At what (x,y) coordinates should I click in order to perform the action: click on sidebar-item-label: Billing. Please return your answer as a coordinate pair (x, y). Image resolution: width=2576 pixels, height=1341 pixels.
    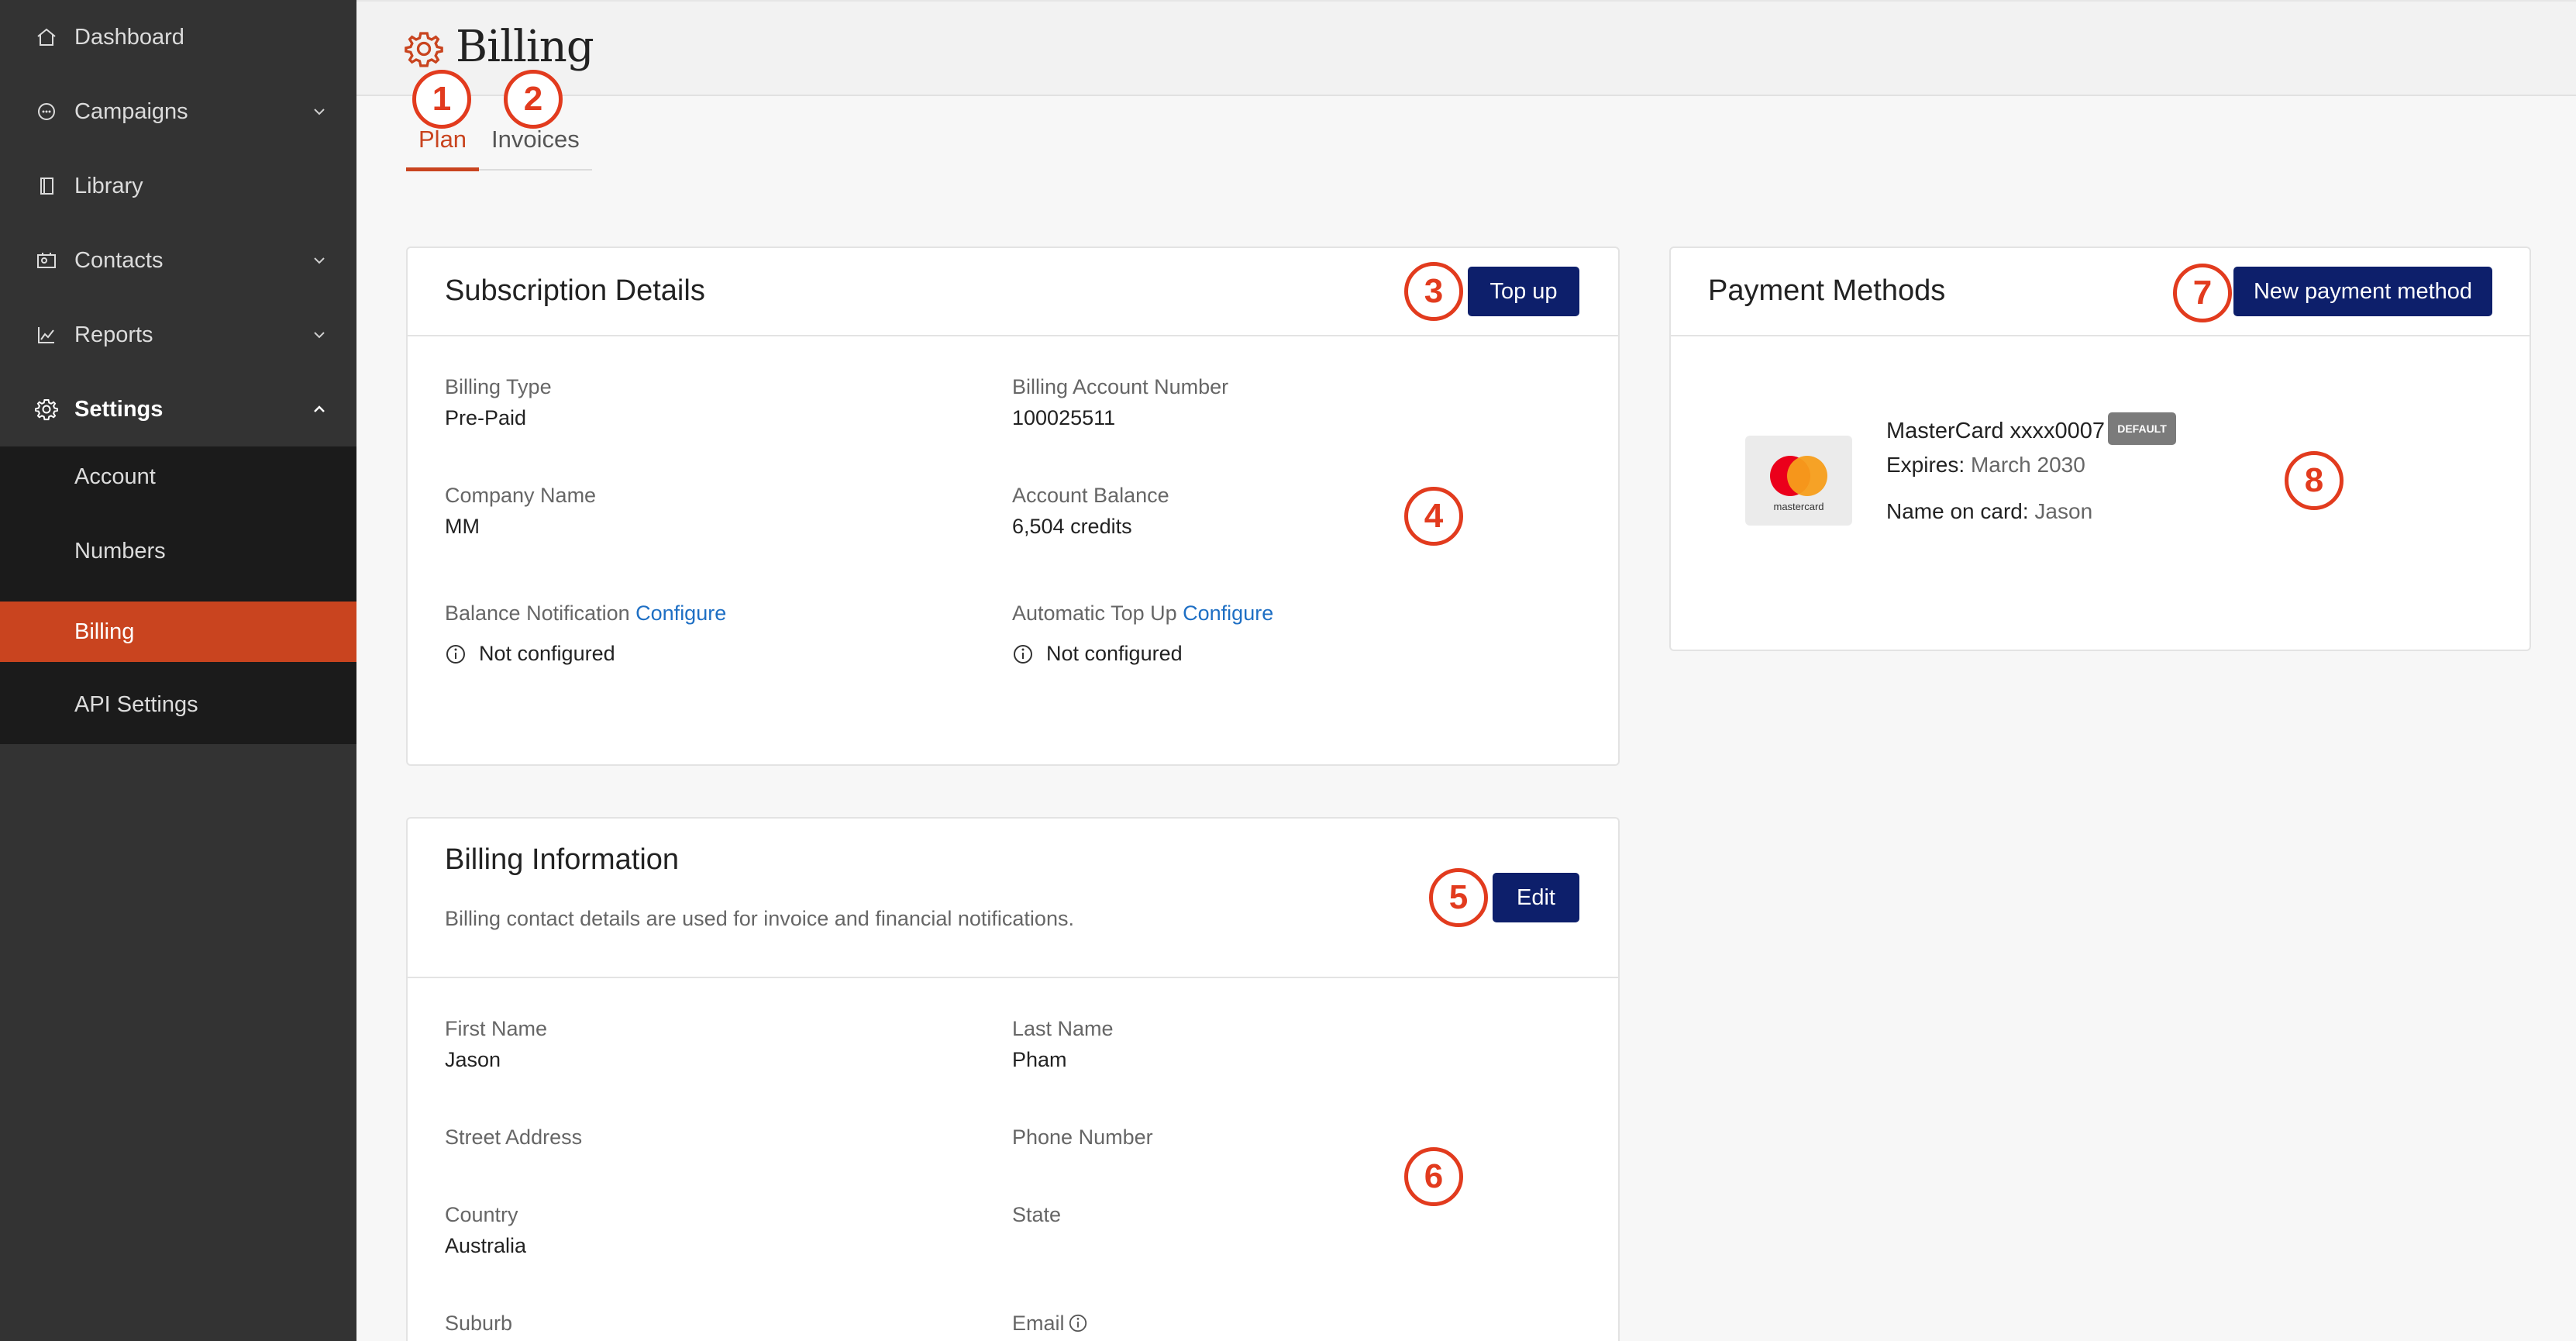
    Looking at the image, I should click on (104, 631).